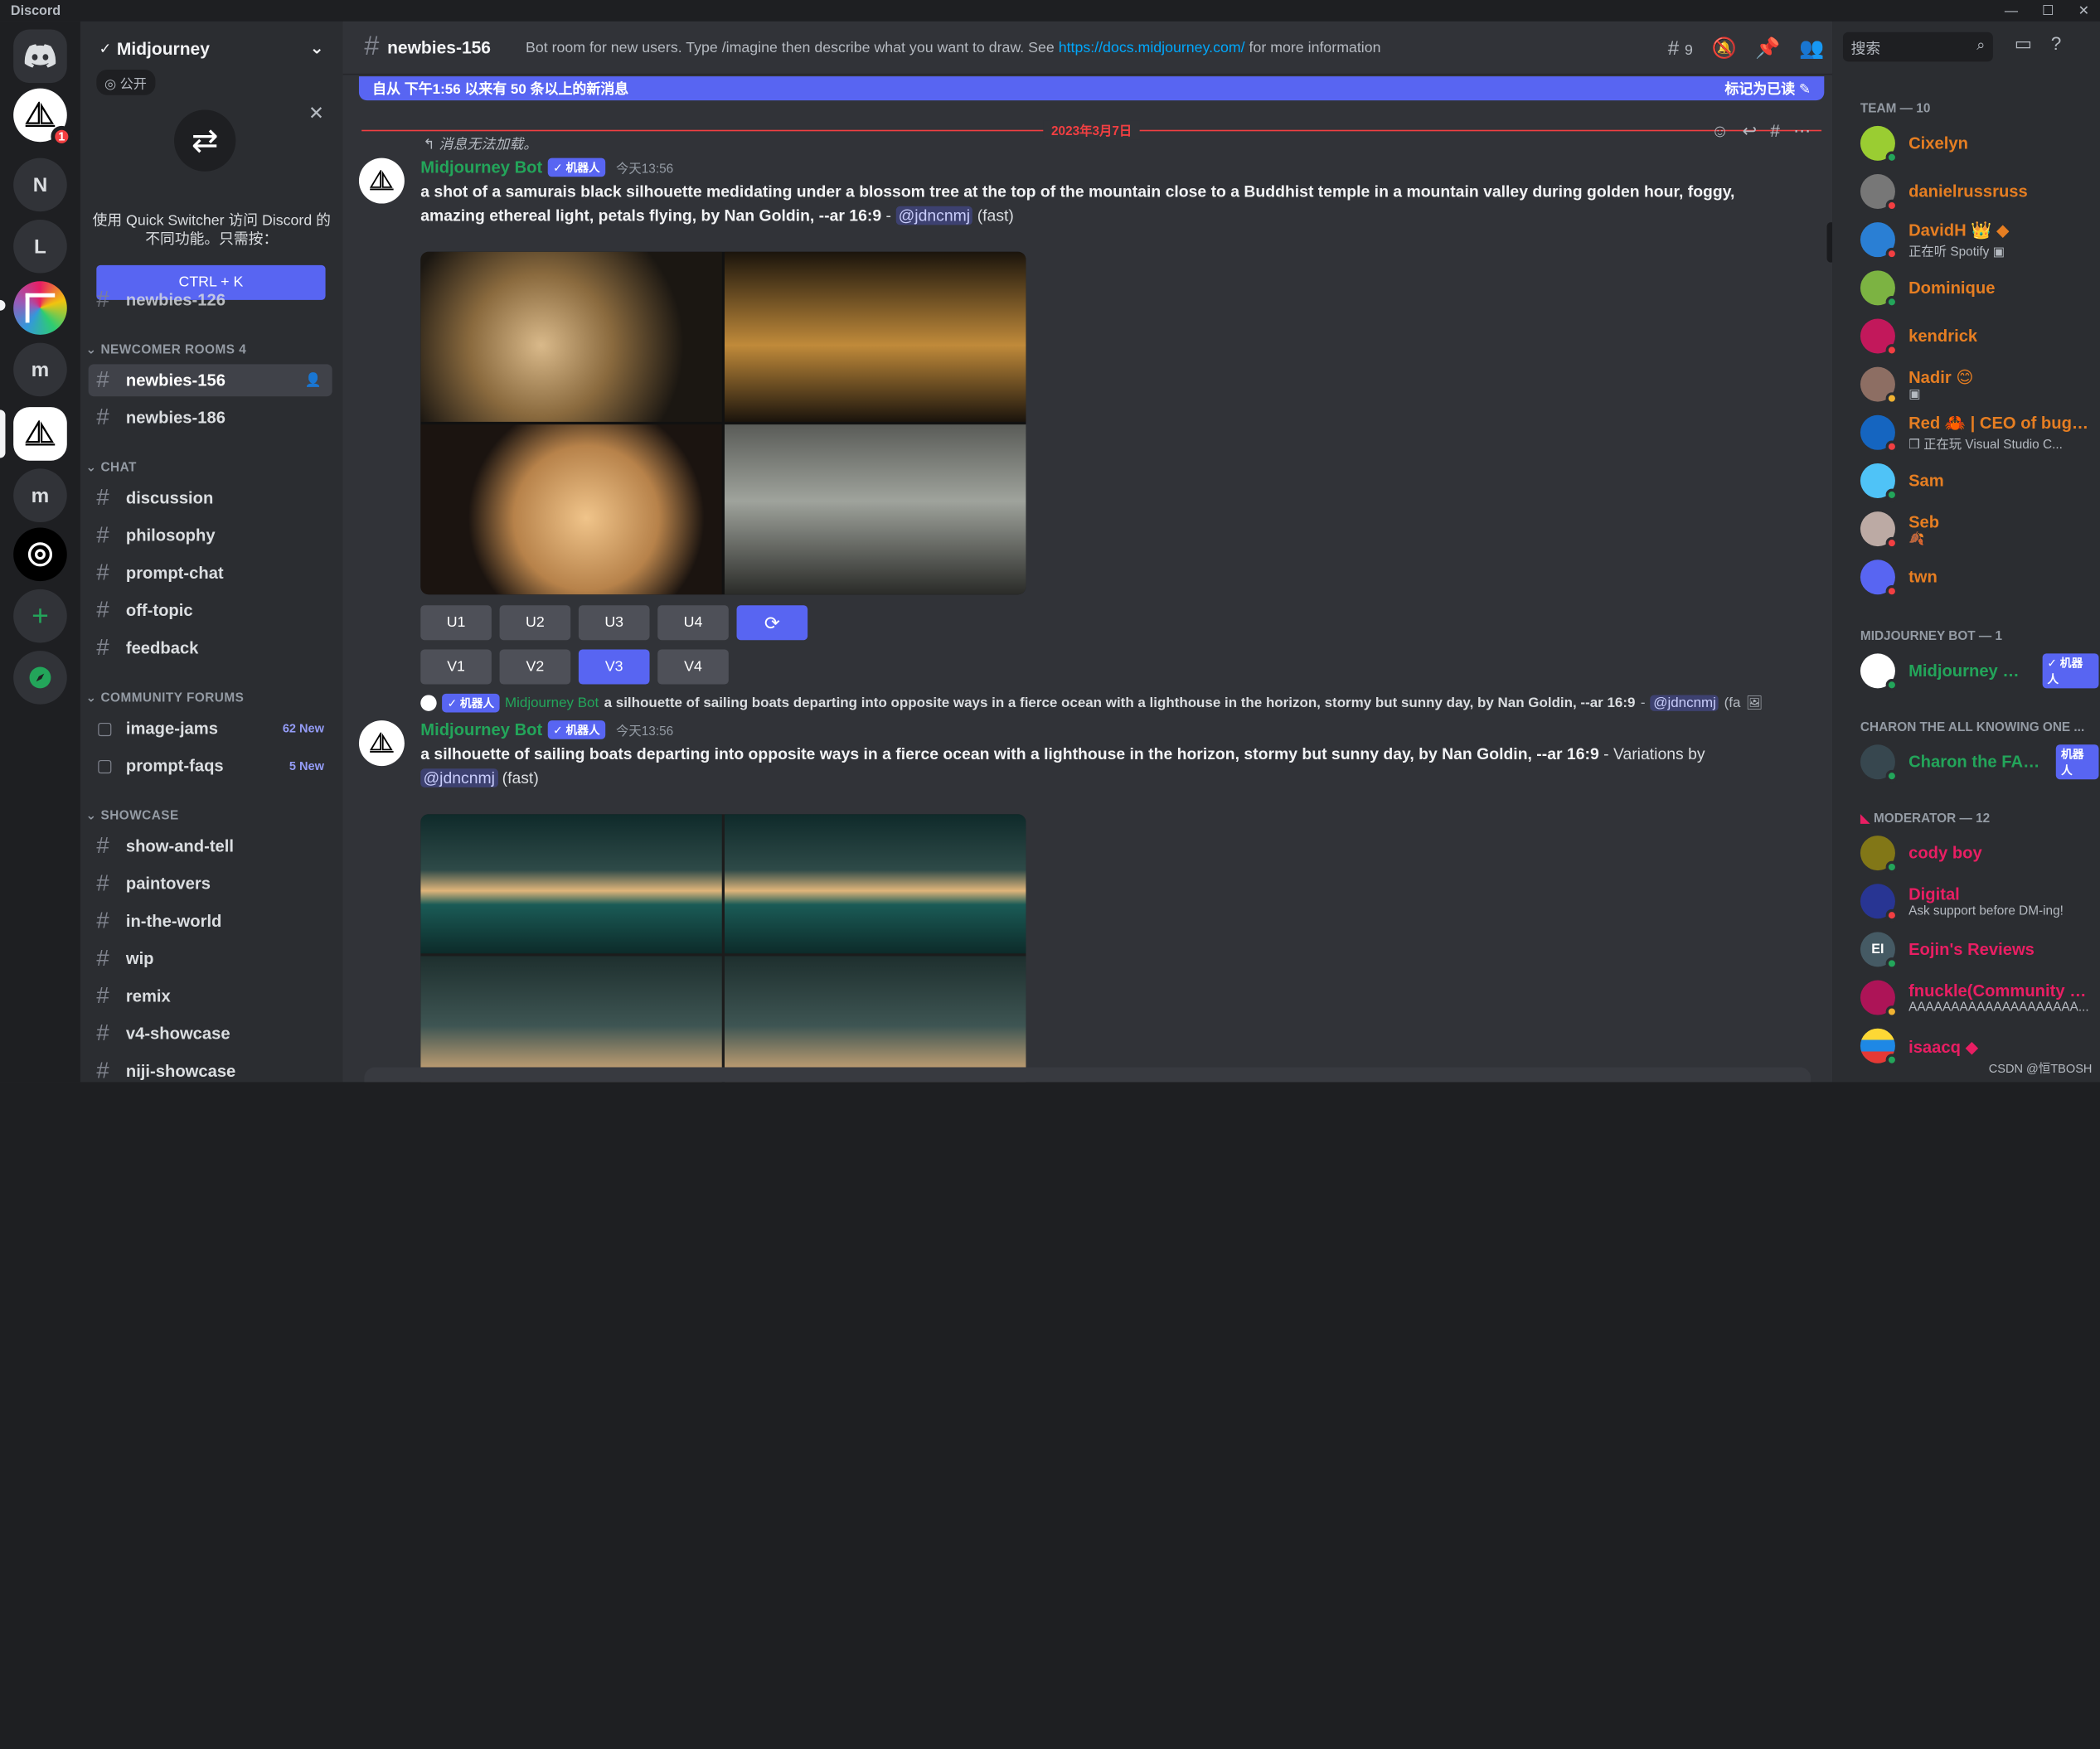 This screenshot has height=1749, width=2100. I want to click on member-kendrick: kendrick, so click(1979, 336).